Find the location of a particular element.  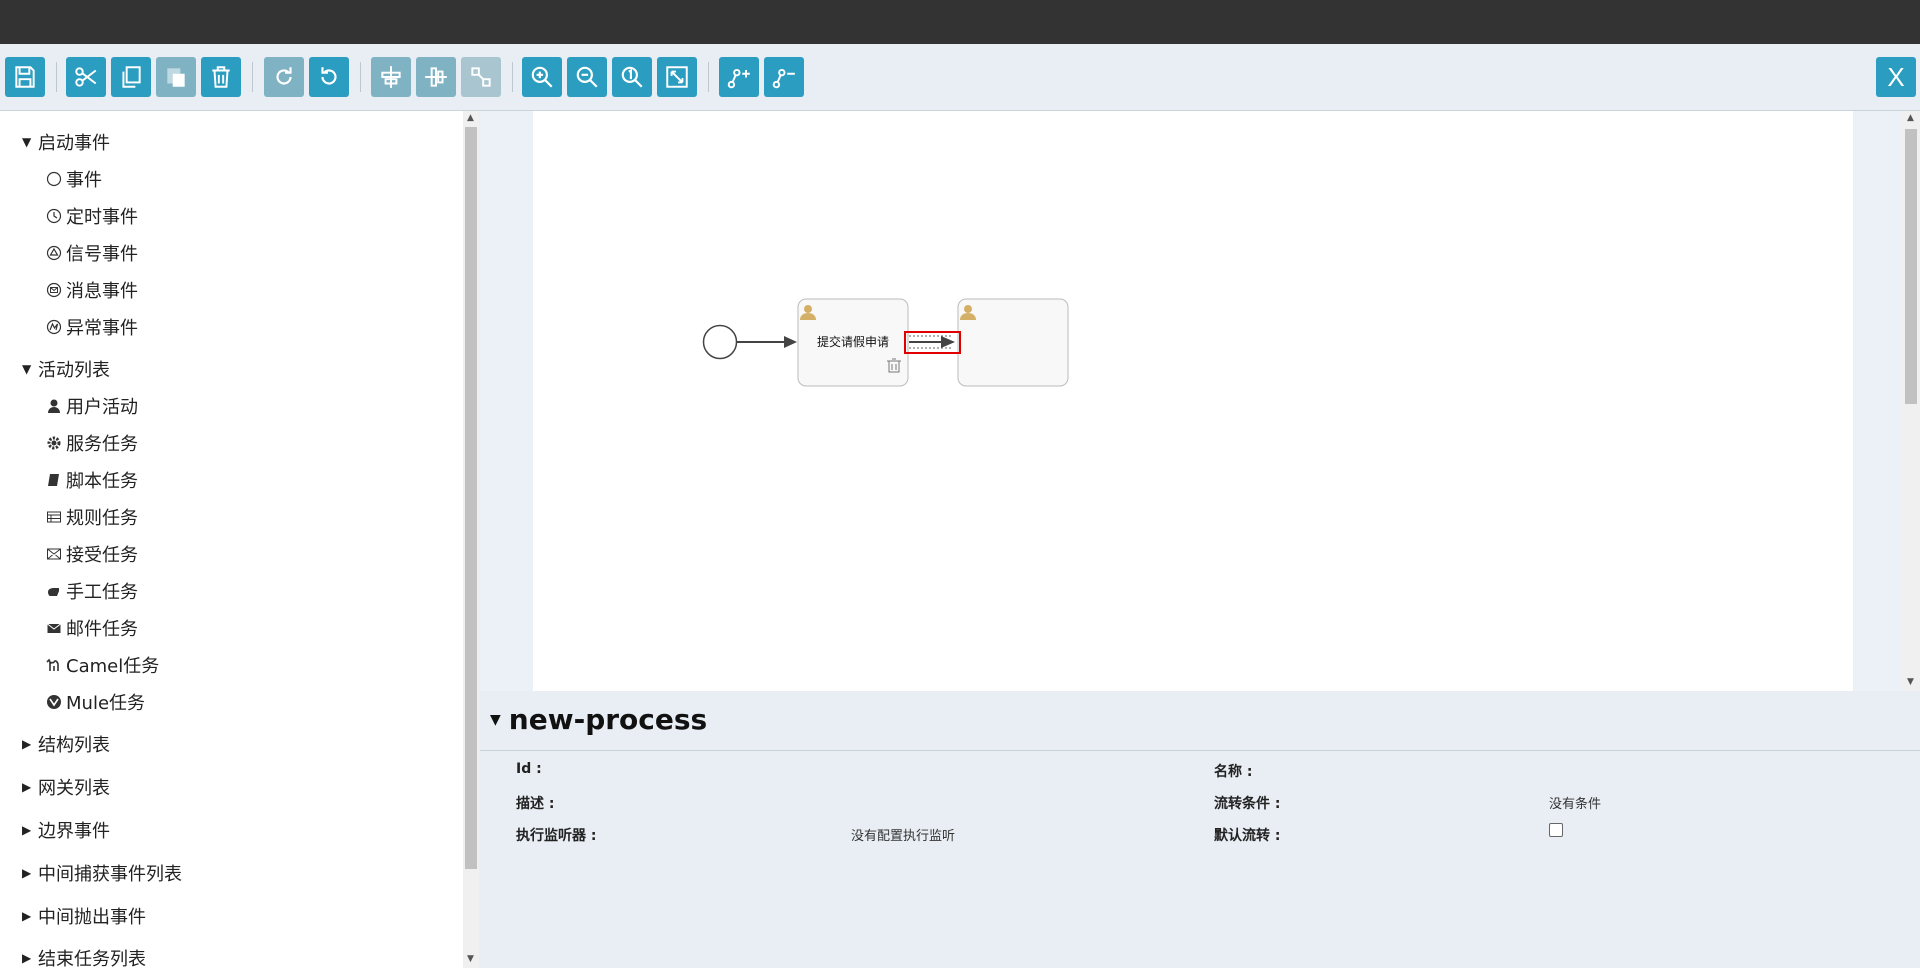

palette-item-service-task: 服务任务 is located at coordinates (90, 443).